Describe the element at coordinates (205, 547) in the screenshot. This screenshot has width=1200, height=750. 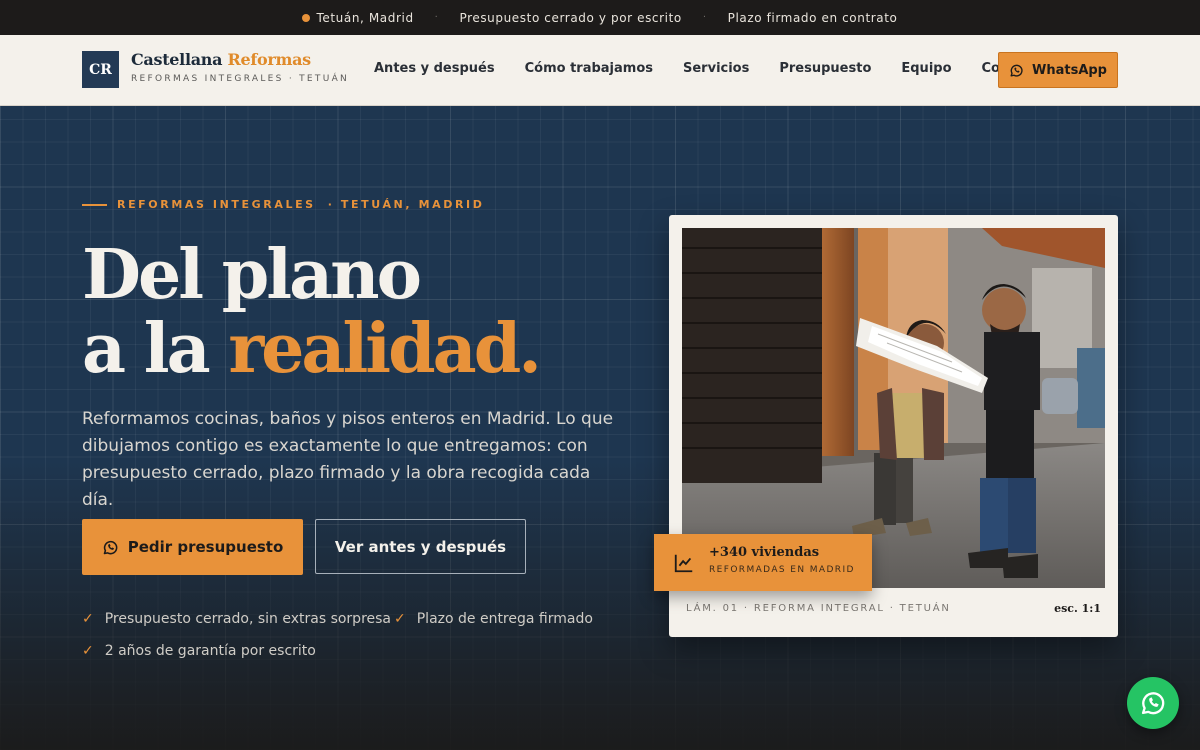
I see `request-quote-label: Pedir presupuesto` at that location.